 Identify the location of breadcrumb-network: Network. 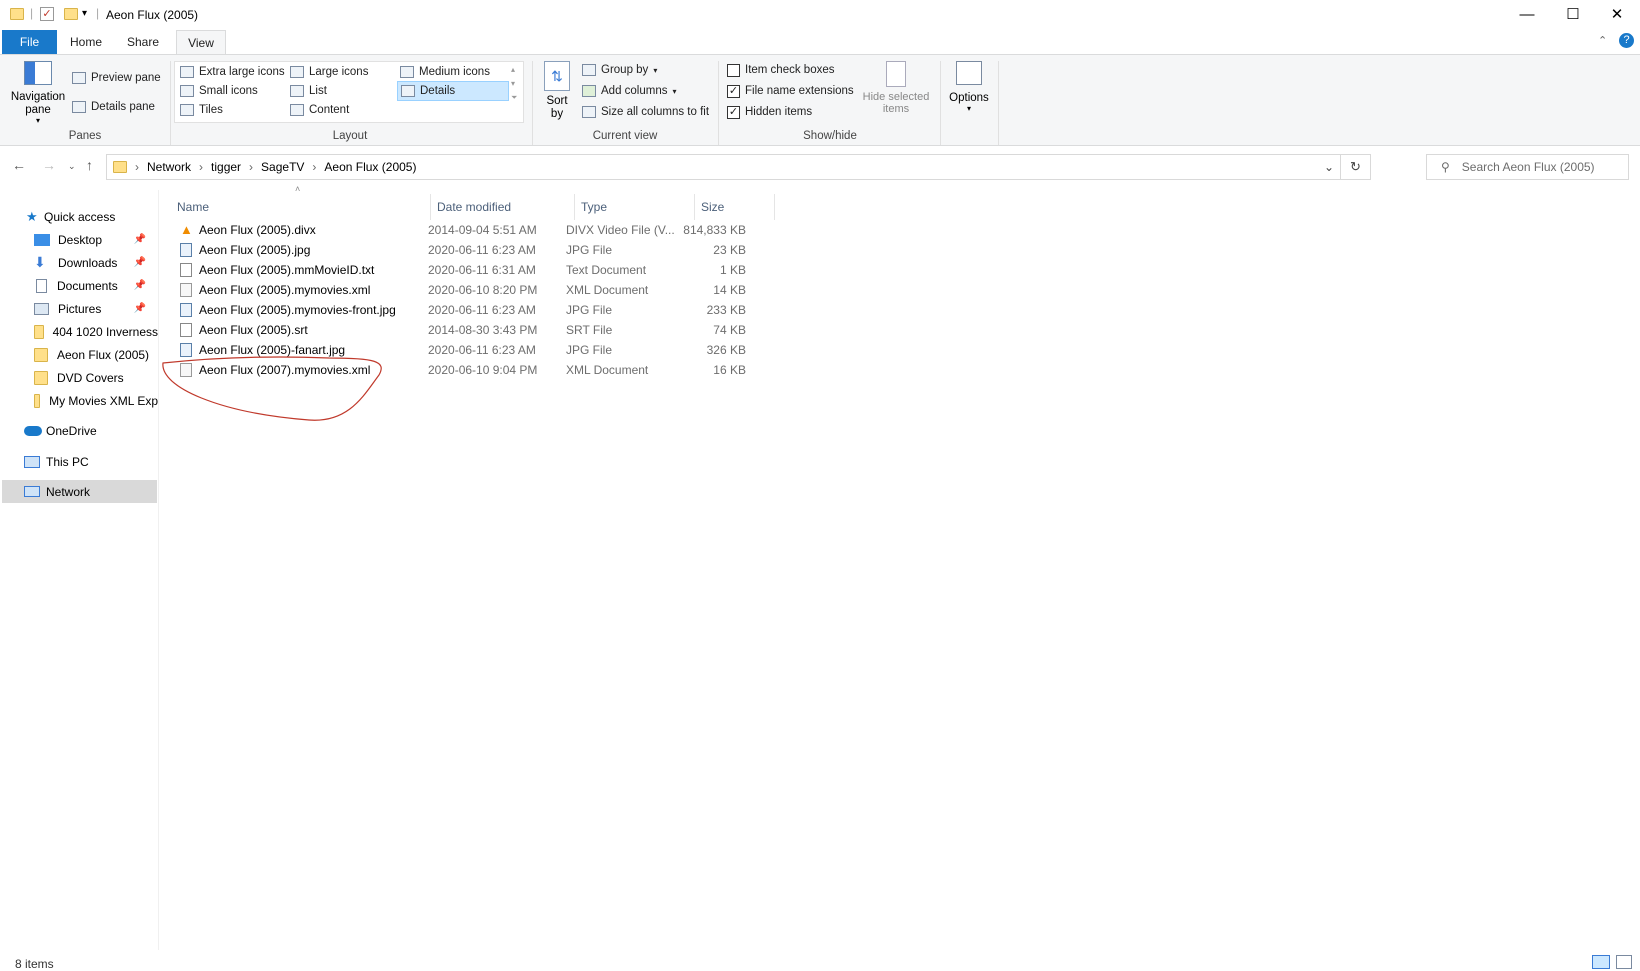
(169, 167).